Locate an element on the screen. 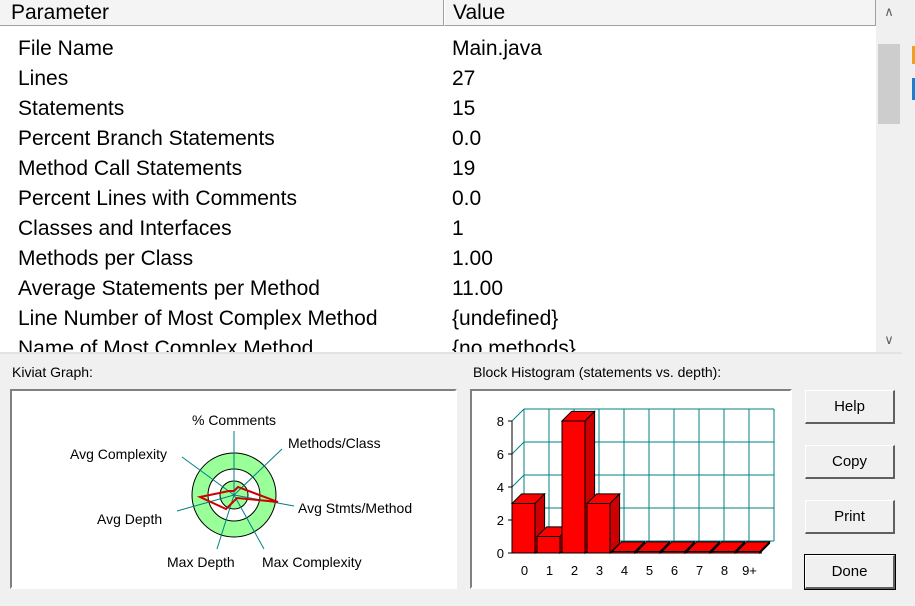 This screenshot has height=606, width=915. kiviat-title: Kiviat Graph: is located at coordinates (52, 372).